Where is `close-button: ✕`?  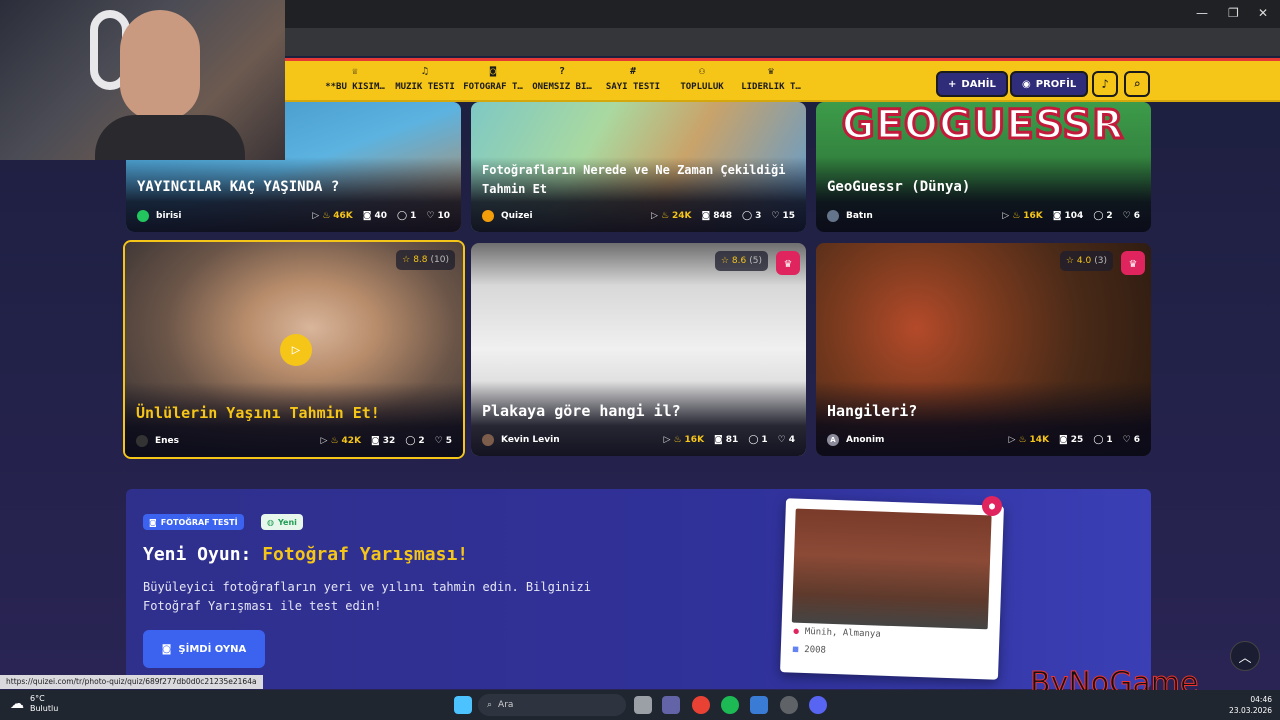 close-button: ✕ is located at coordinates (1263, 13).